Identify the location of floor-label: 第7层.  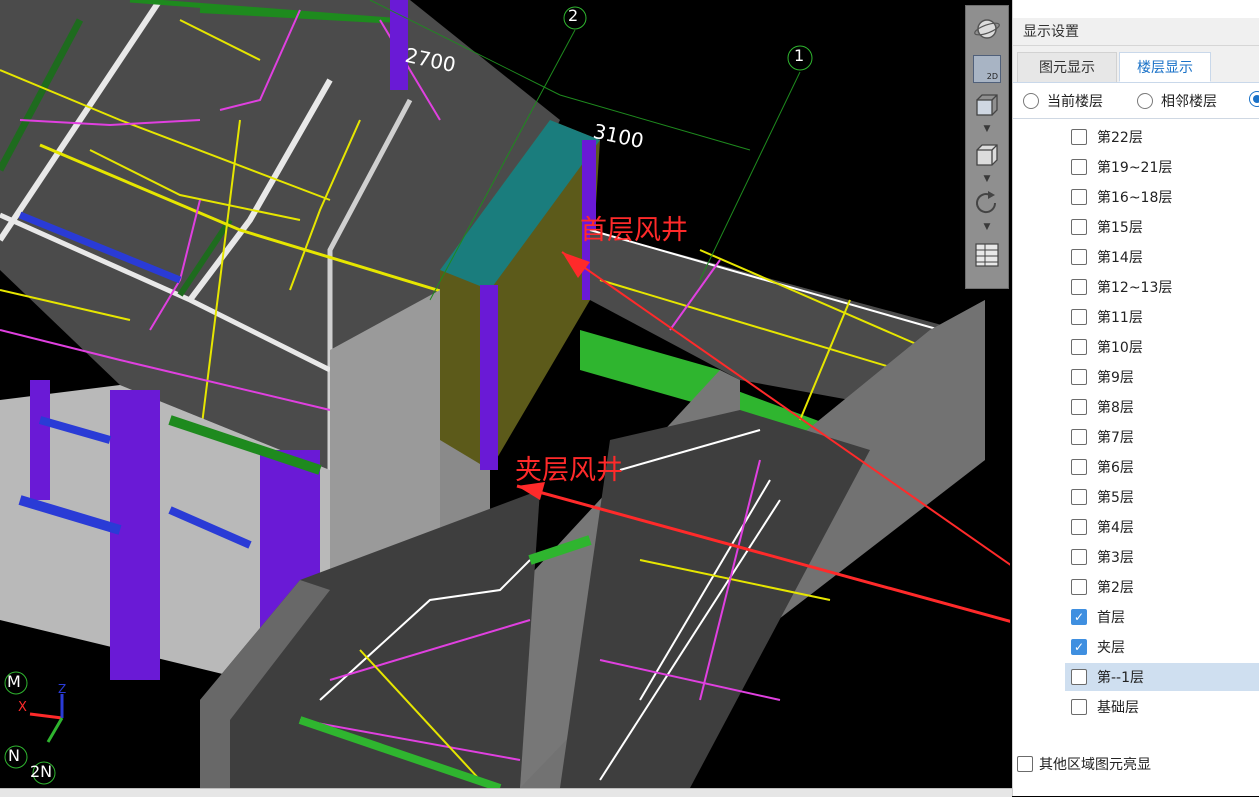
(1115, 438).